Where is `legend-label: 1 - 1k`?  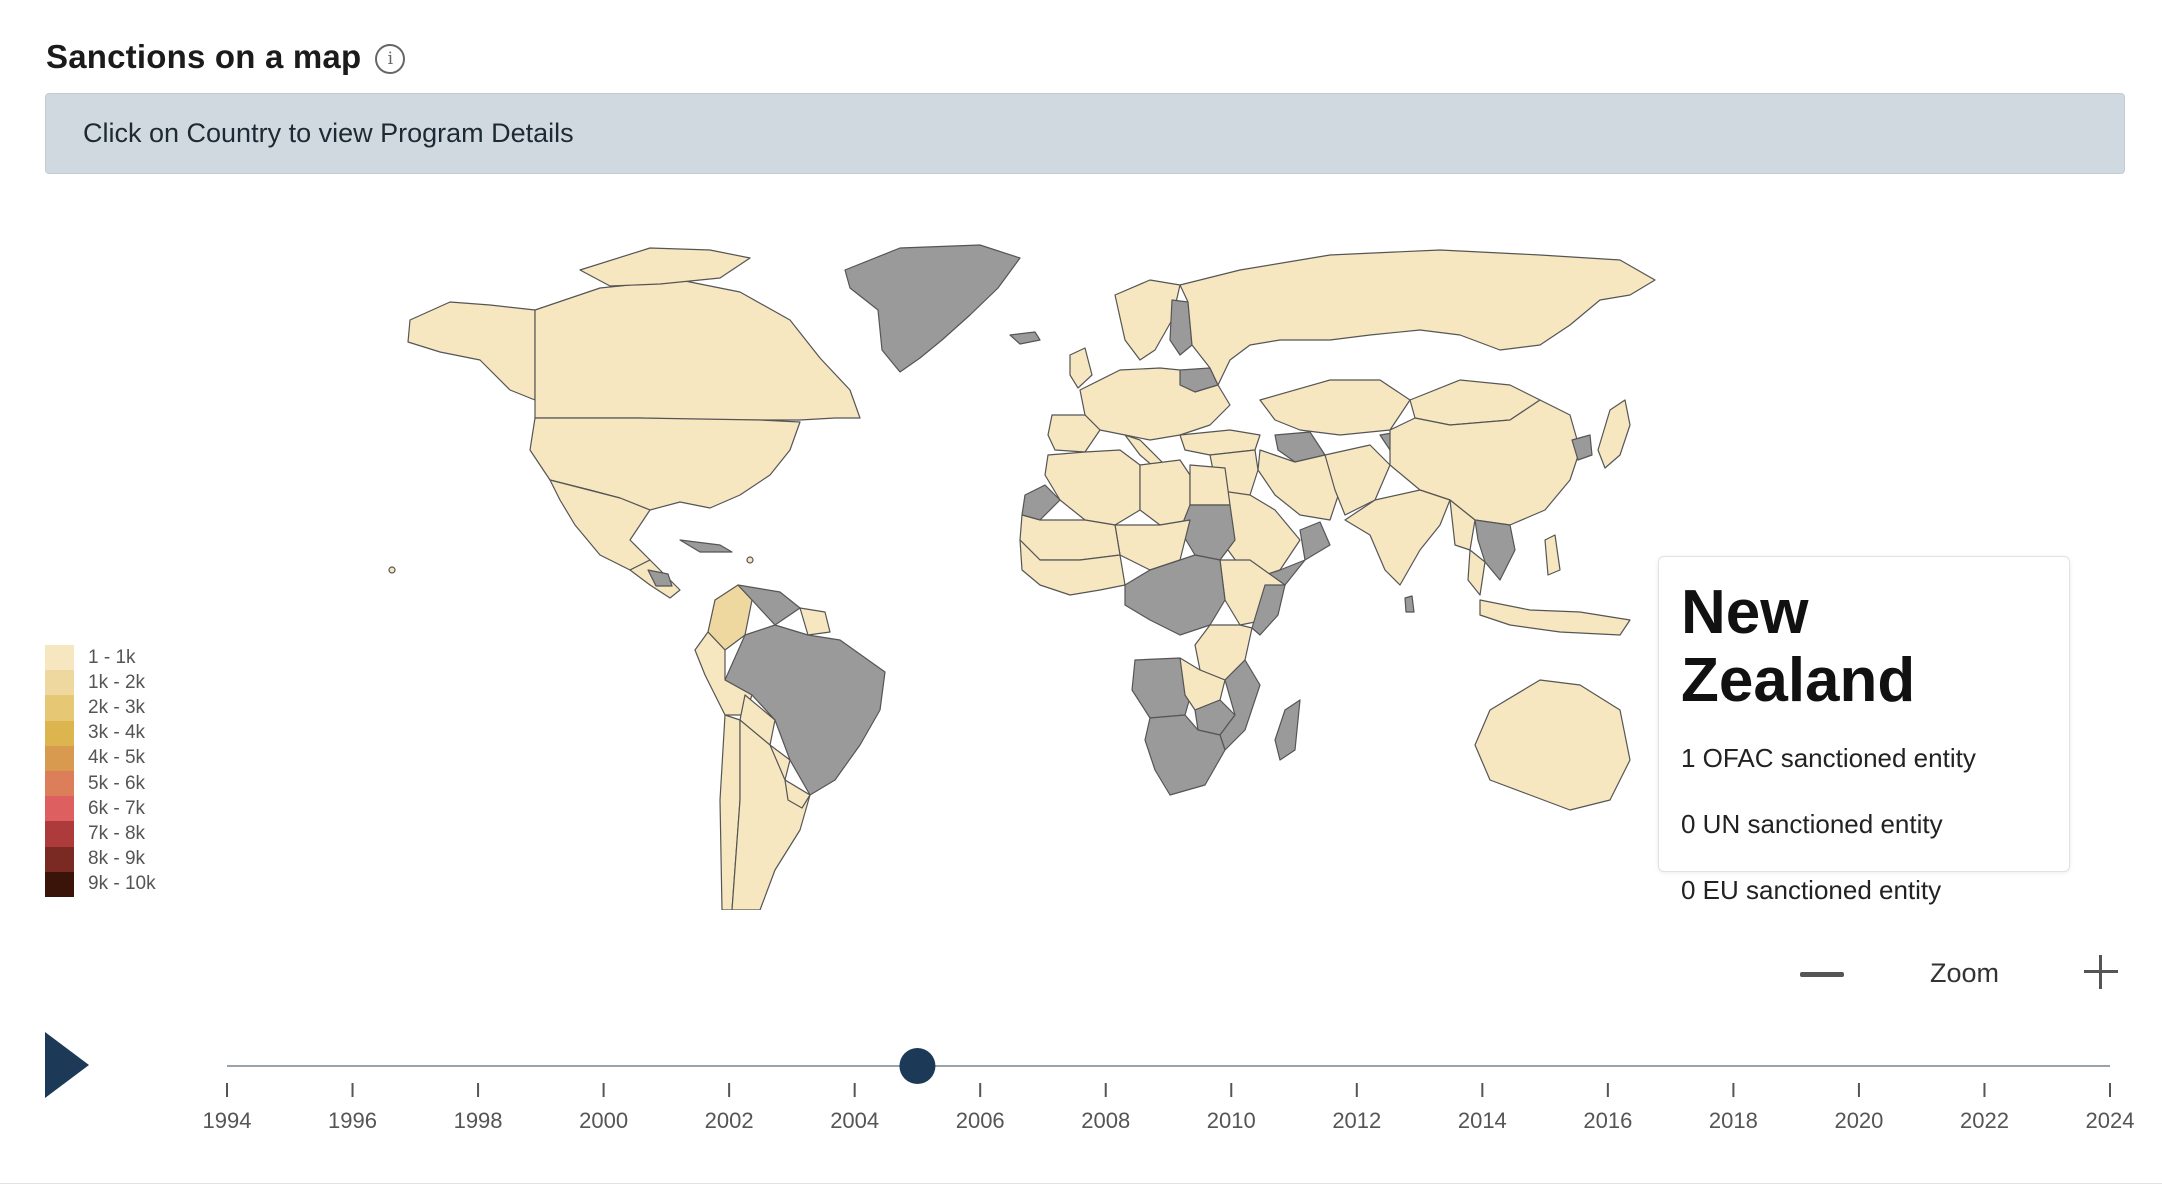 legend-label: 1 - 1k is located at coordinates (112, 657).